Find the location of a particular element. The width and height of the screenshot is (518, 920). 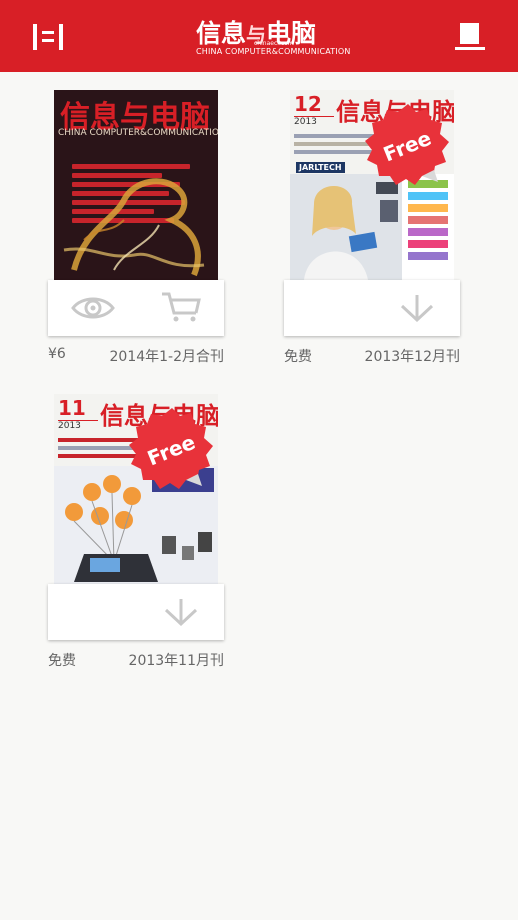

cover-banner: JARLTECH is located at coordinates (320, 167).